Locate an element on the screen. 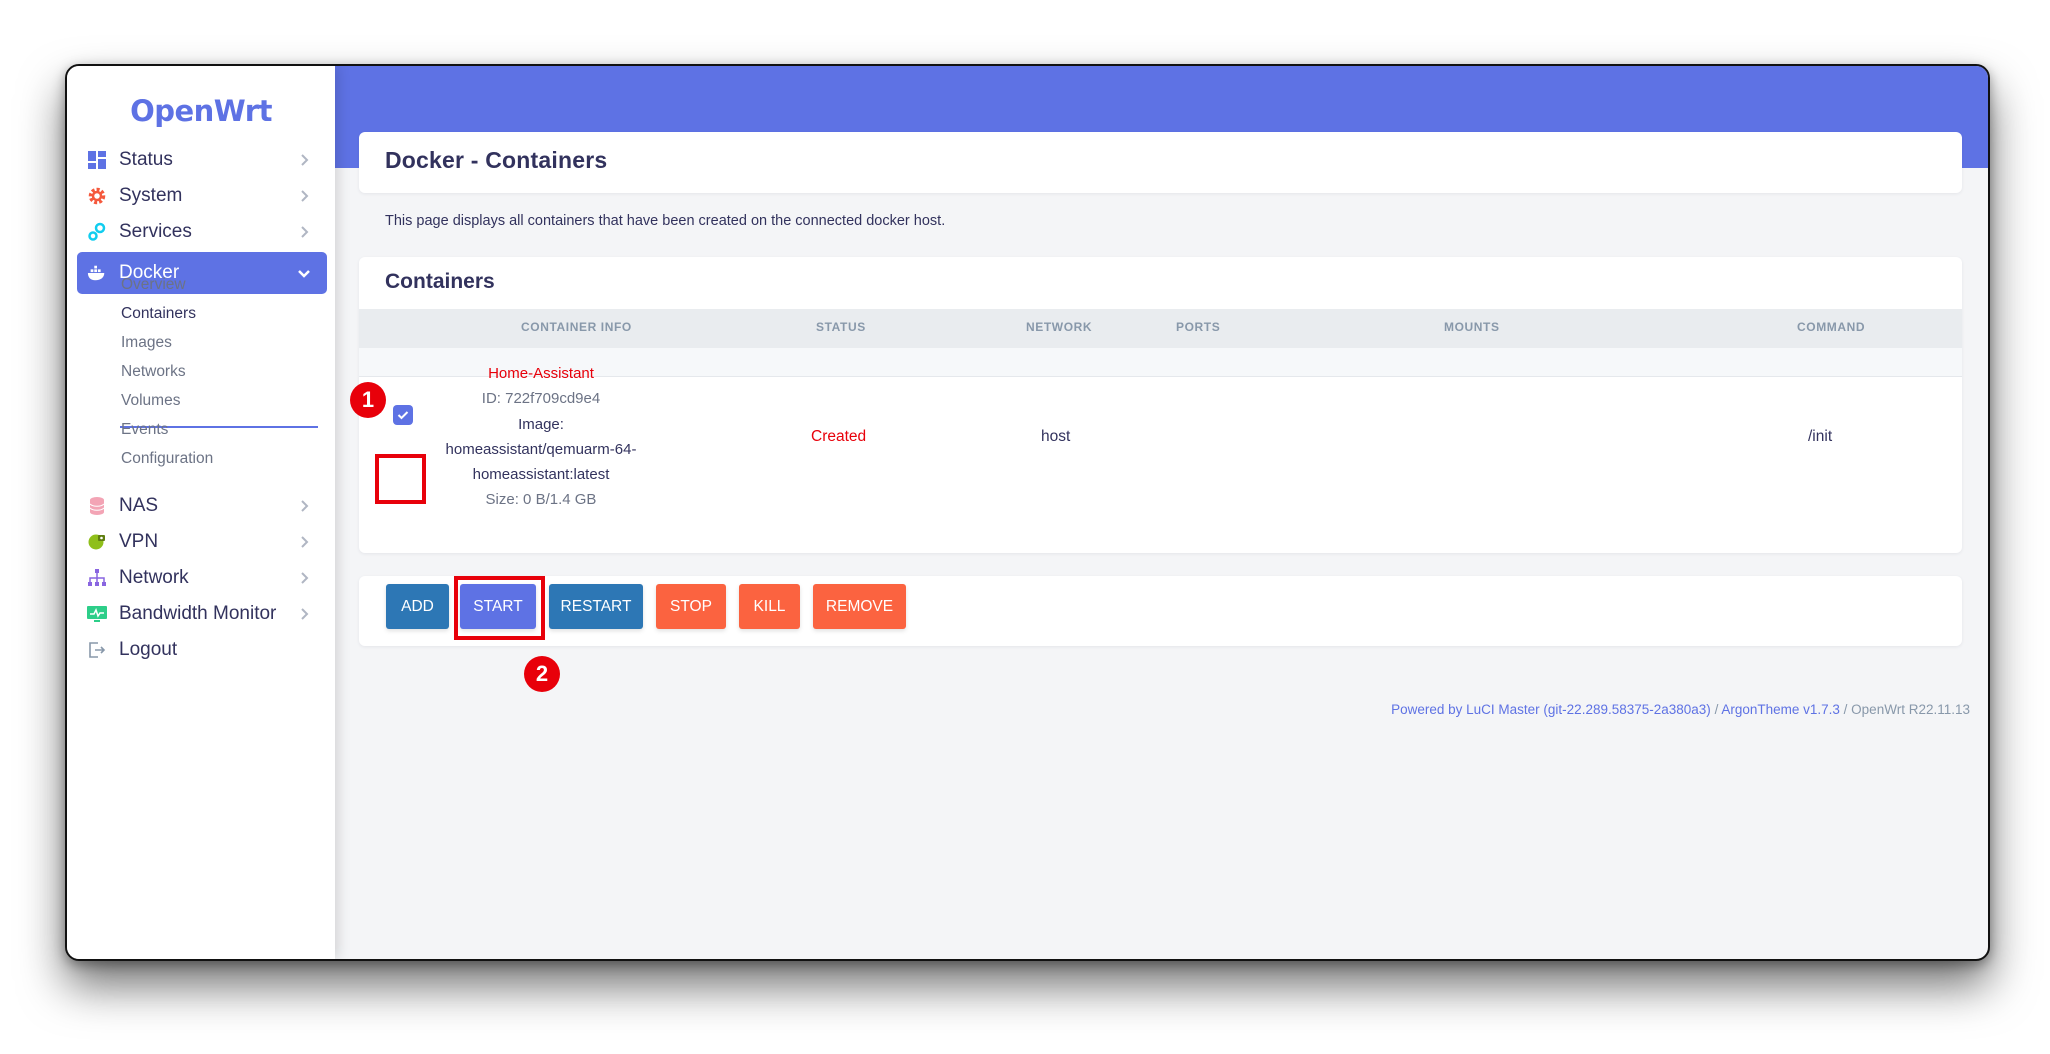 This screenshot has height=1054, width=2050. database-icon is located at coordinates (97, 506).